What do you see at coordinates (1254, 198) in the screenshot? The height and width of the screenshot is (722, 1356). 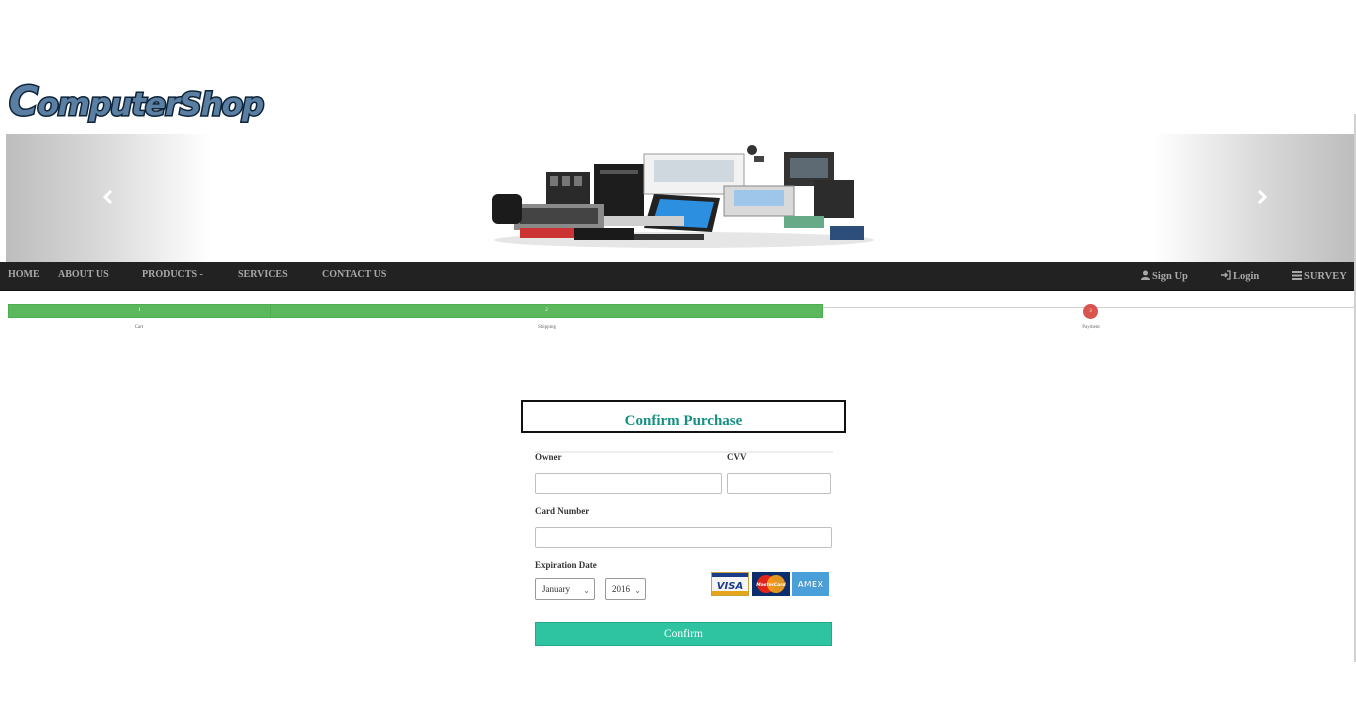 I see `carousel-next-button` at bounding box center [1254, 198].